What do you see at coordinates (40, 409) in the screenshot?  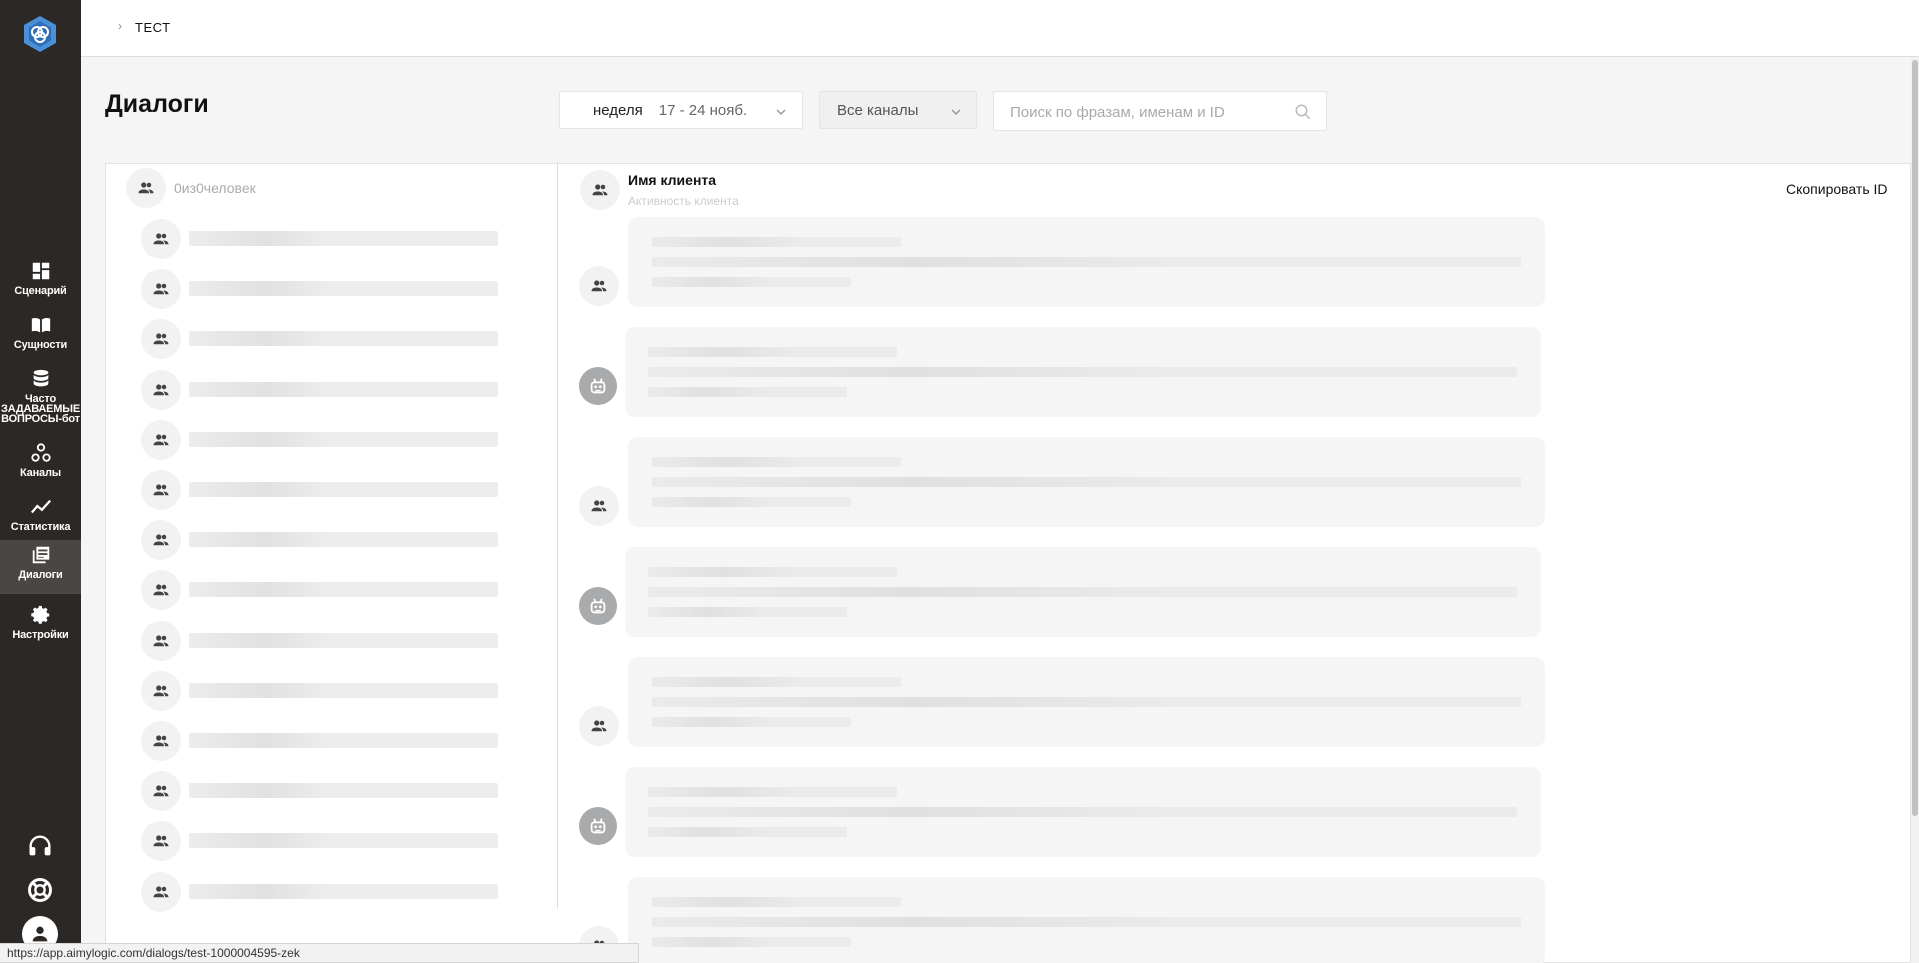 I see `sidebar-item-label: Часто ЗАДАВАЕМЫЕ ВОПРОСЫ-бот` at bounding box center [40, 409].